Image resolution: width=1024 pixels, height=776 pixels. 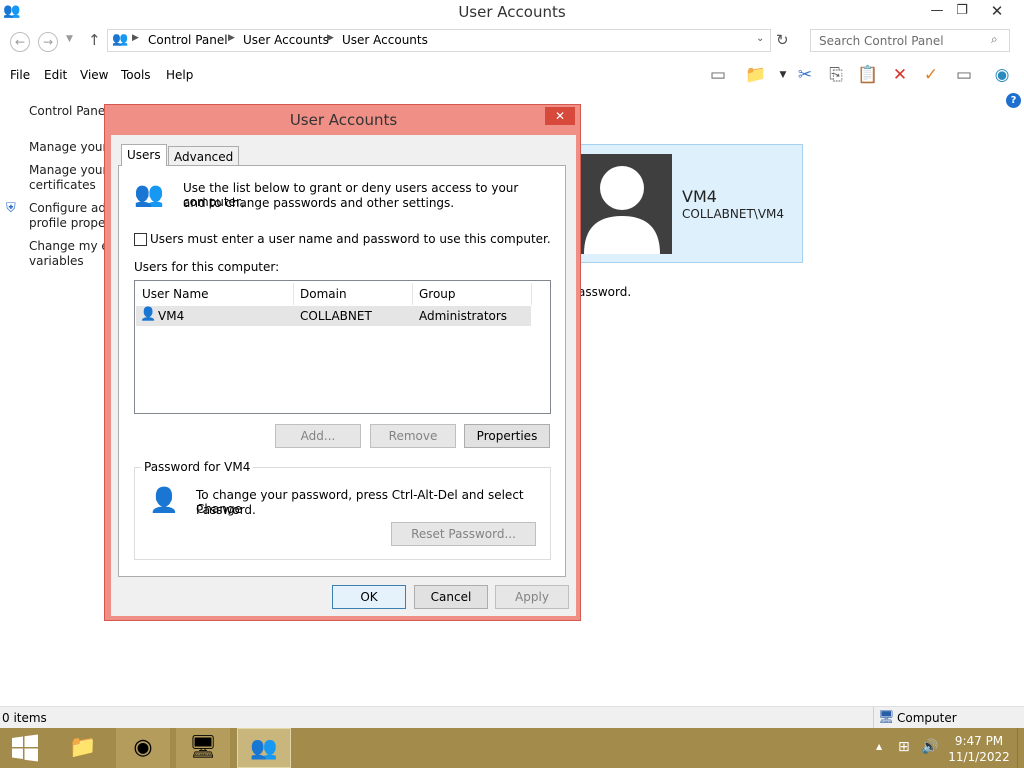 What do you see at coordinates (910, 40) in the screenshot?
I see `search-input: Search Control Panel ⌕` at bounding box center [910, 40].